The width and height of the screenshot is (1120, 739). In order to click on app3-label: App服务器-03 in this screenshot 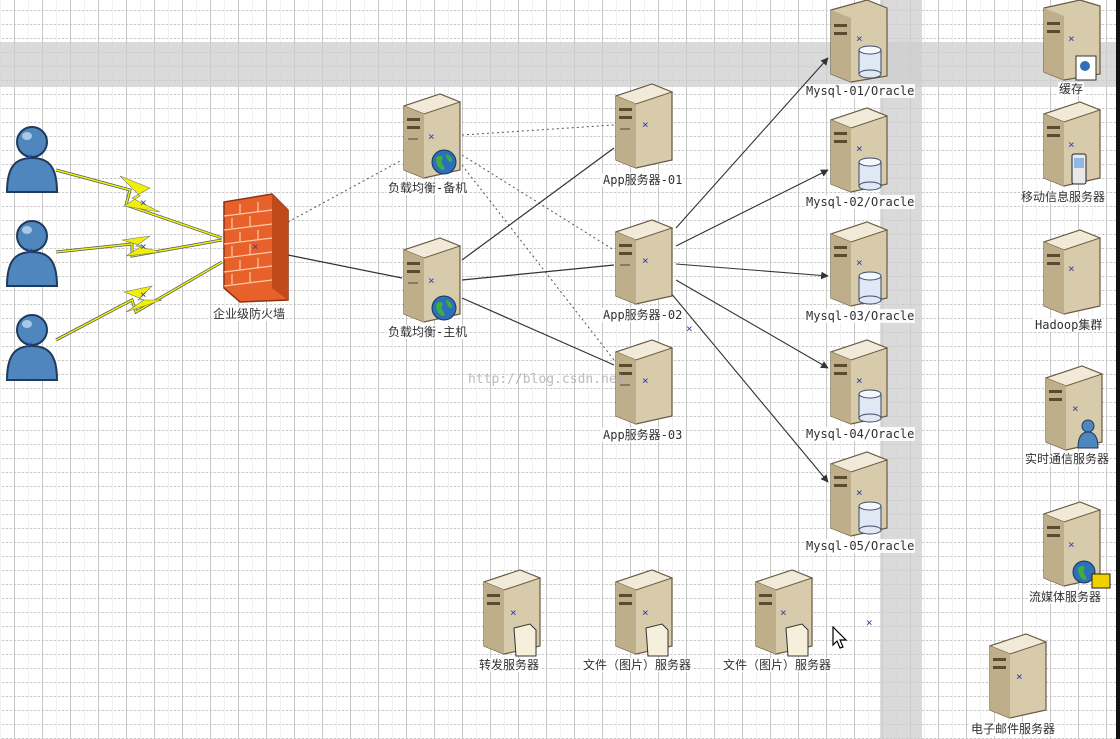, I will do `click(643, 435)`.